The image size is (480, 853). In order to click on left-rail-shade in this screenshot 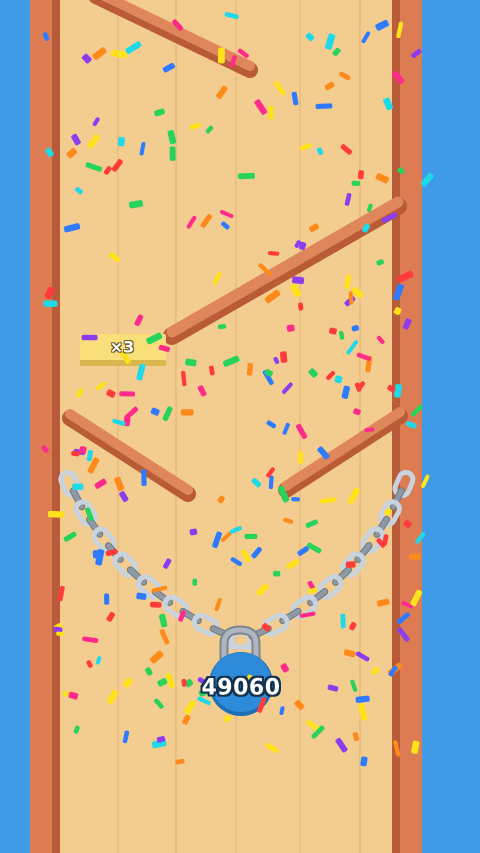, I will do `click(56, 426)`.